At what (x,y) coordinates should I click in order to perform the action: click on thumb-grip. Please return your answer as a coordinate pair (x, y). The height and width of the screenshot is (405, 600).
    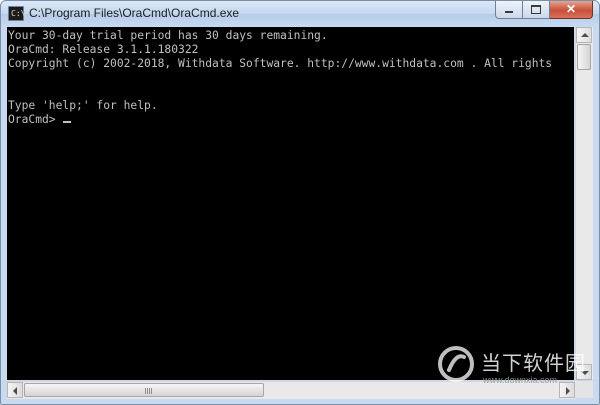
    Looking at the image, I should click on (148, 391).